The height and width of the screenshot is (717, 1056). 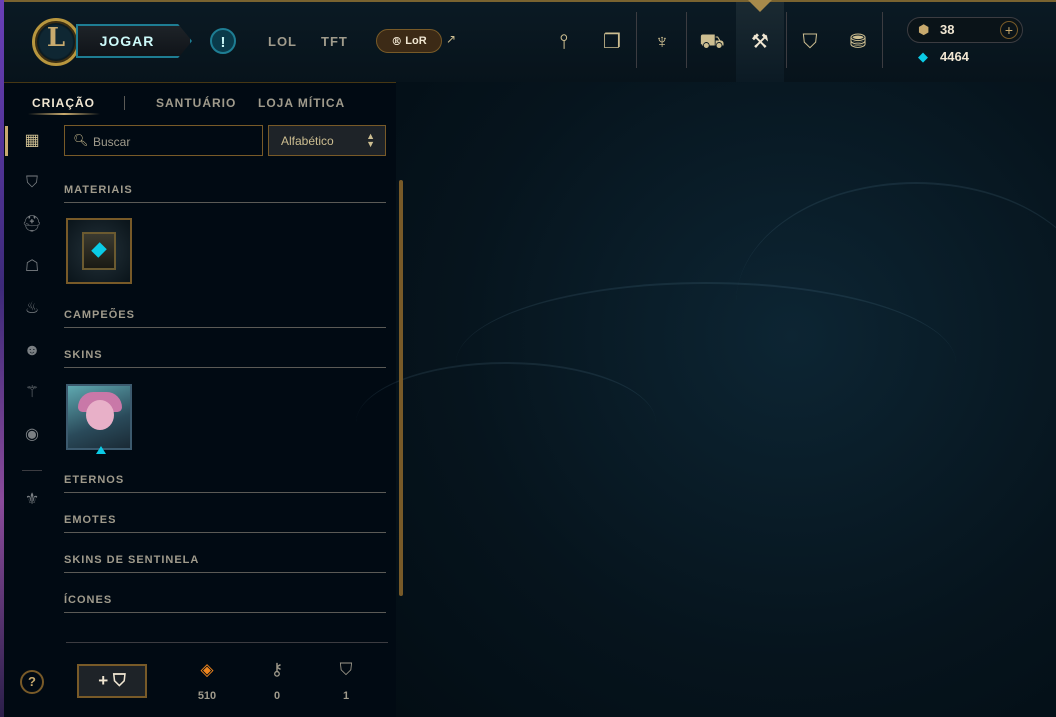 What do you see at coordinates (451, 39) in the screenshot?
I see `external-link-icon: ↗` at bounding box center [451, 39].